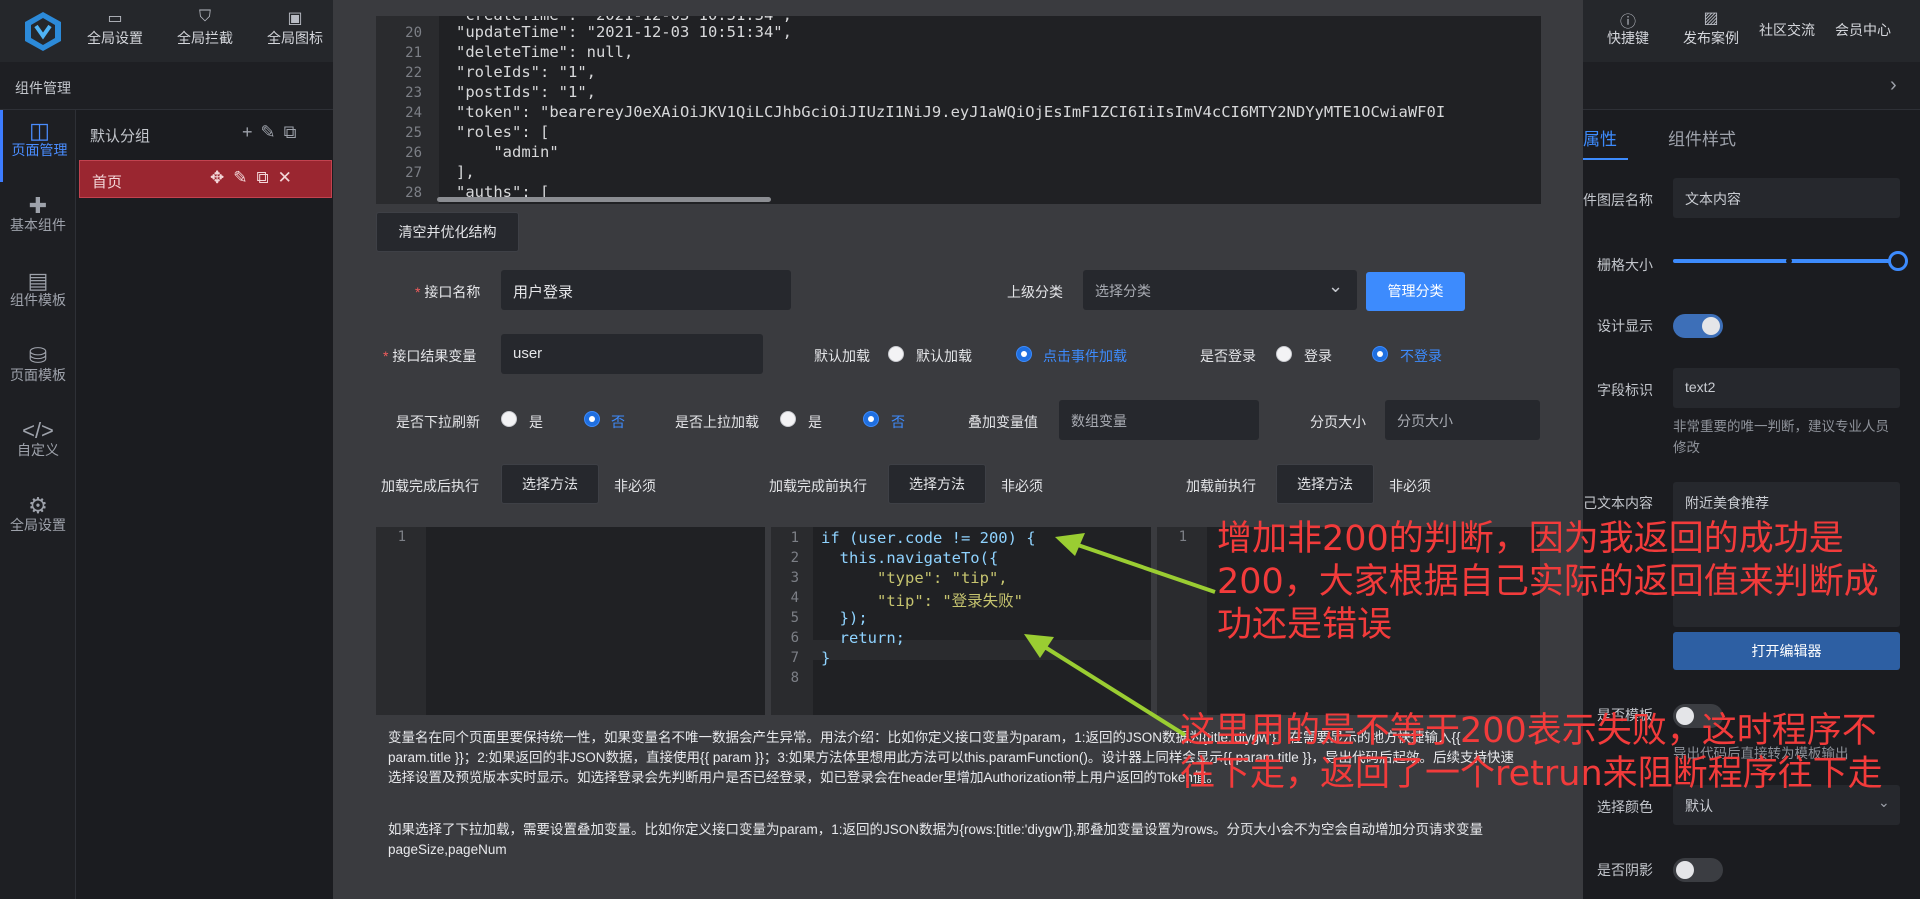 The image size is (1920, 899). What do you see at coordinates (1786, 388) in the screenshot?
I see `field-id-input: text2` at bounding box center [1786, 388].